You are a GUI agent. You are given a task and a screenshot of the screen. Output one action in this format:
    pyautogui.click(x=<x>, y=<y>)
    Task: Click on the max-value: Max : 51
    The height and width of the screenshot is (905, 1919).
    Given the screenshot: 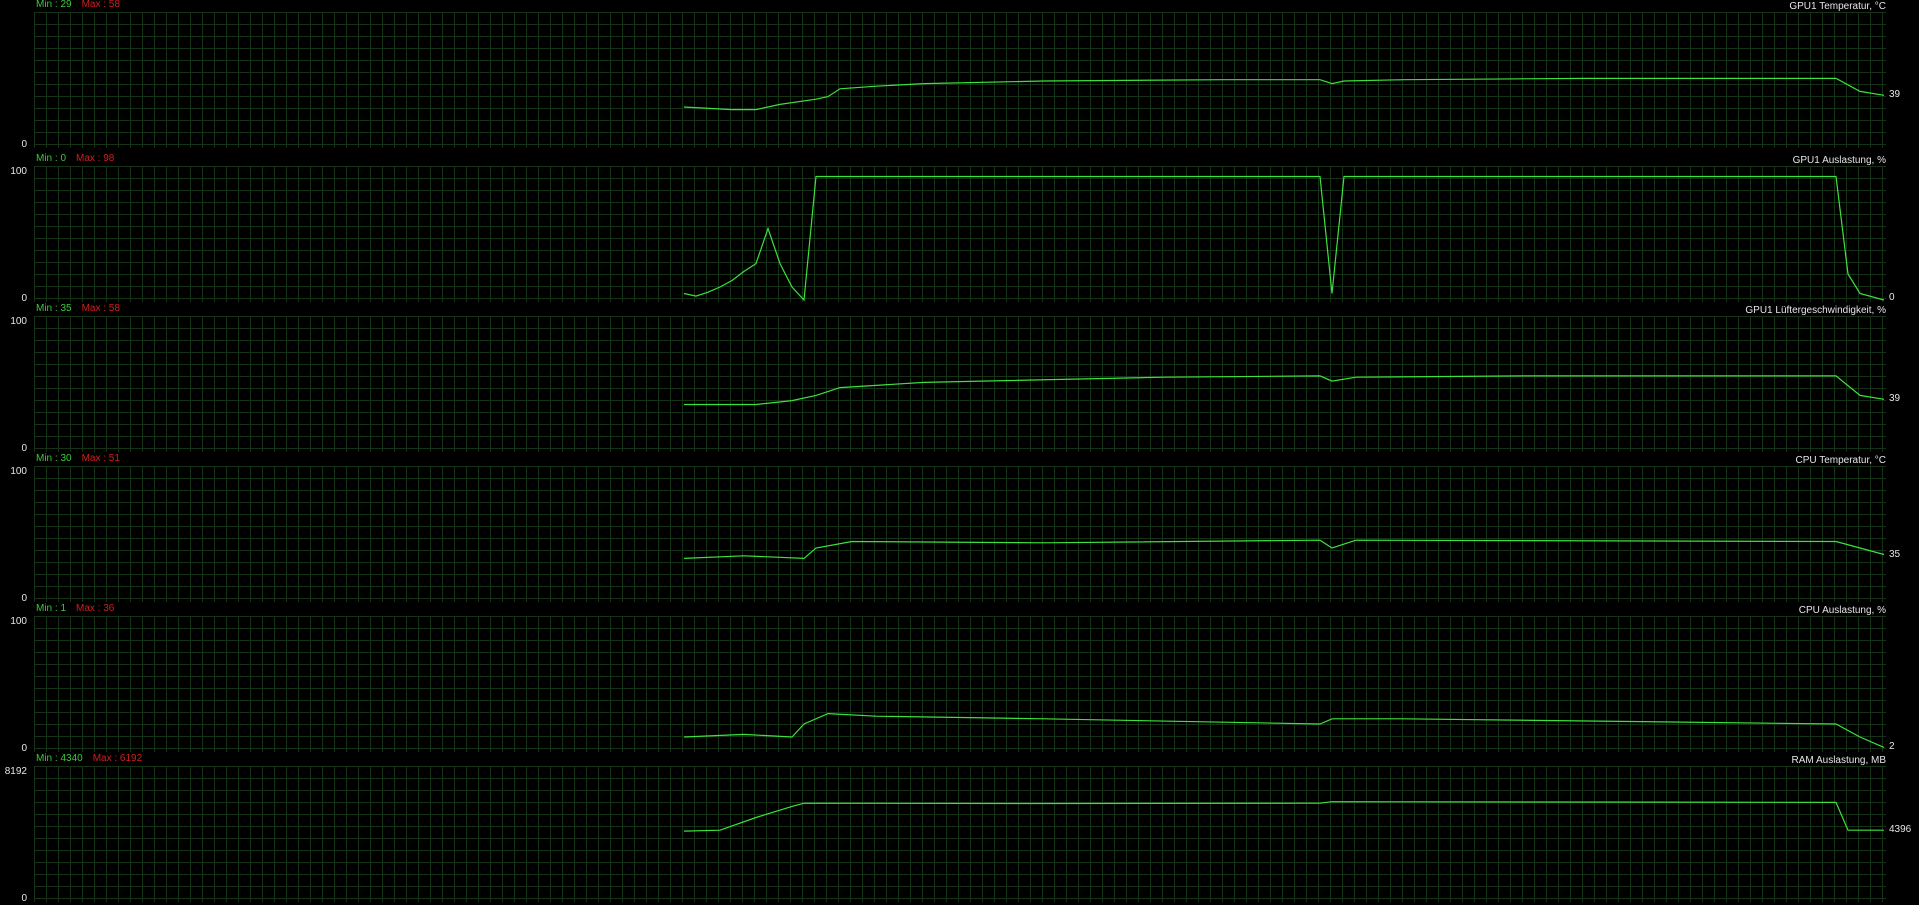 What is the action you would take?
    pyautogui.click(x=100, y=458)
    